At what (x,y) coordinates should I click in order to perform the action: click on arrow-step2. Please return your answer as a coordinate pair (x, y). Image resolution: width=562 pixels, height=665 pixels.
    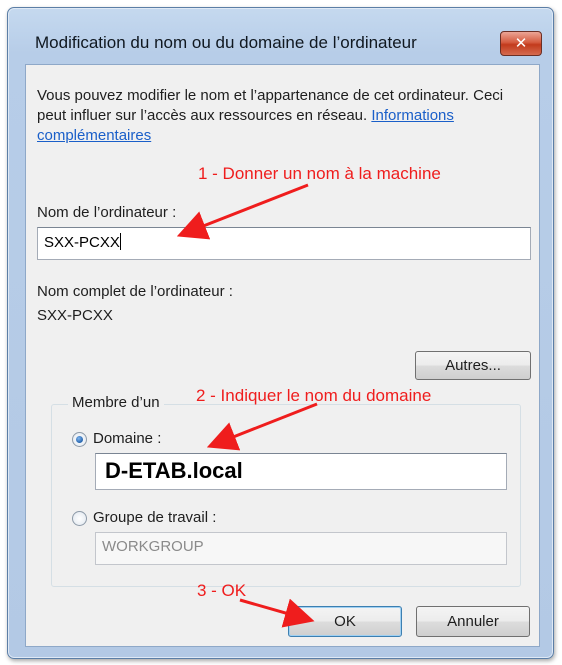
    Looking at the image, I should click on (262, 426).